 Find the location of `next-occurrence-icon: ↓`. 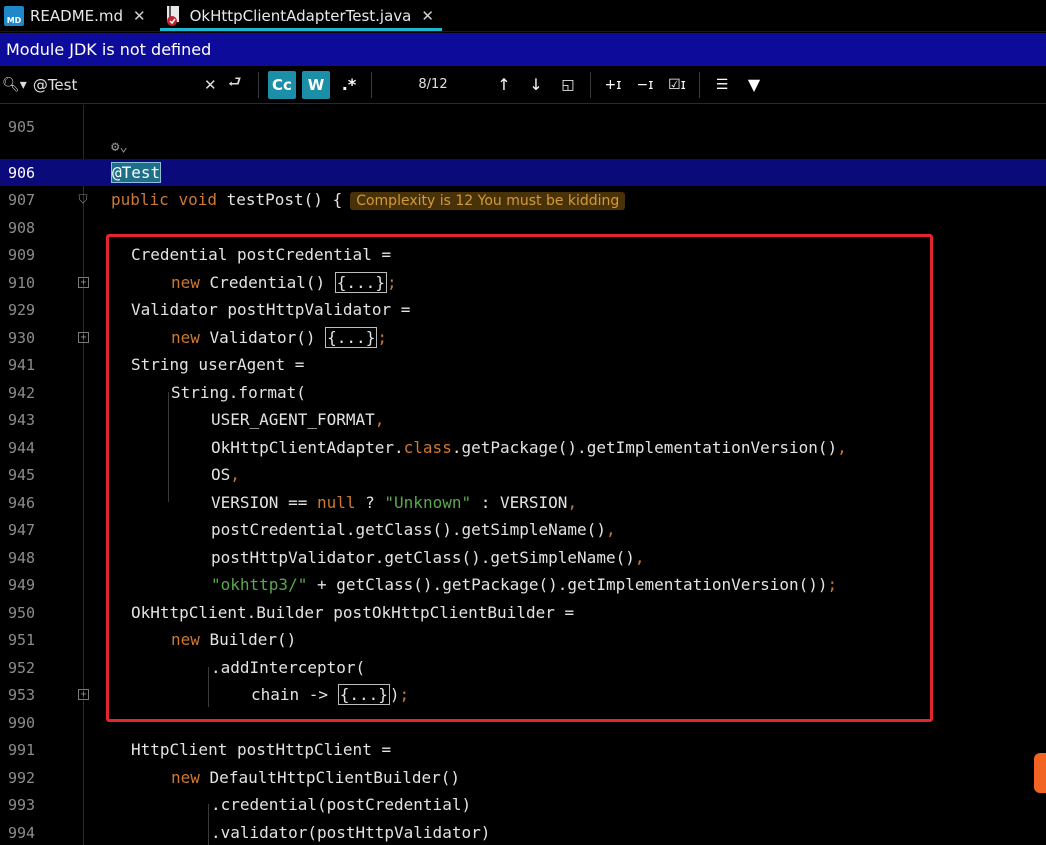

next-occurrence-icon: ↓ is located at coordinates (536, 85).